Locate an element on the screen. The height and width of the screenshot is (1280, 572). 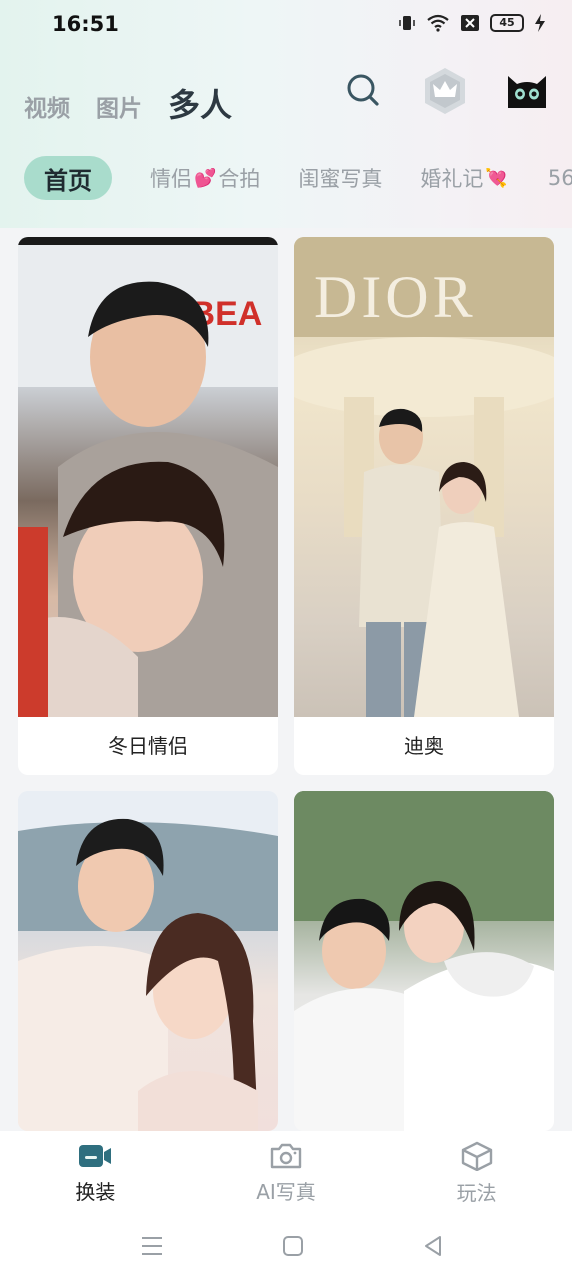
sim-off-icon is located at coordinates (470, 23).